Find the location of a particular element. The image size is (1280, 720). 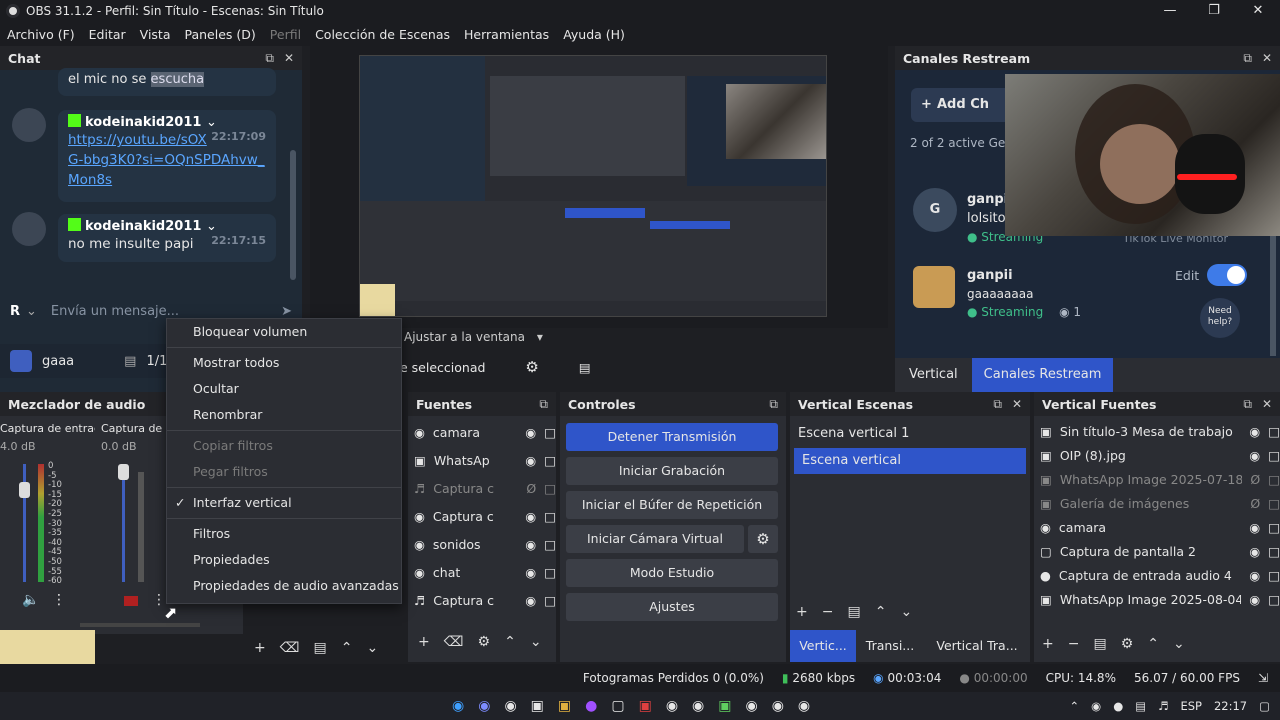

stop-streaming-button: Detener Transmisión is located at coordinates (672, 437).